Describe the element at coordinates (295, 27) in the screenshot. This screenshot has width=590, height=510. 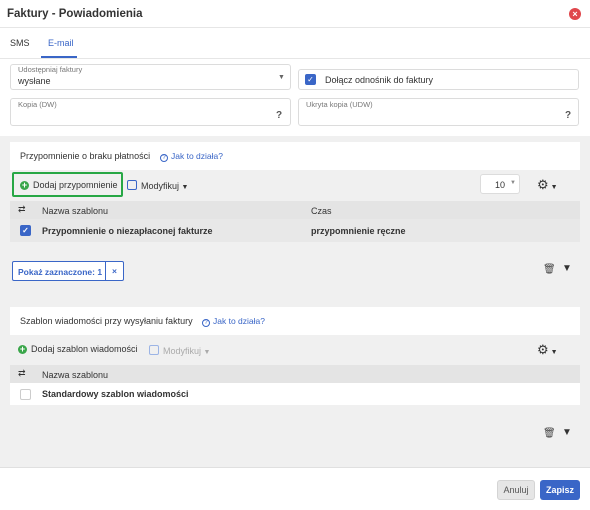
I see `title-divider` at that location.